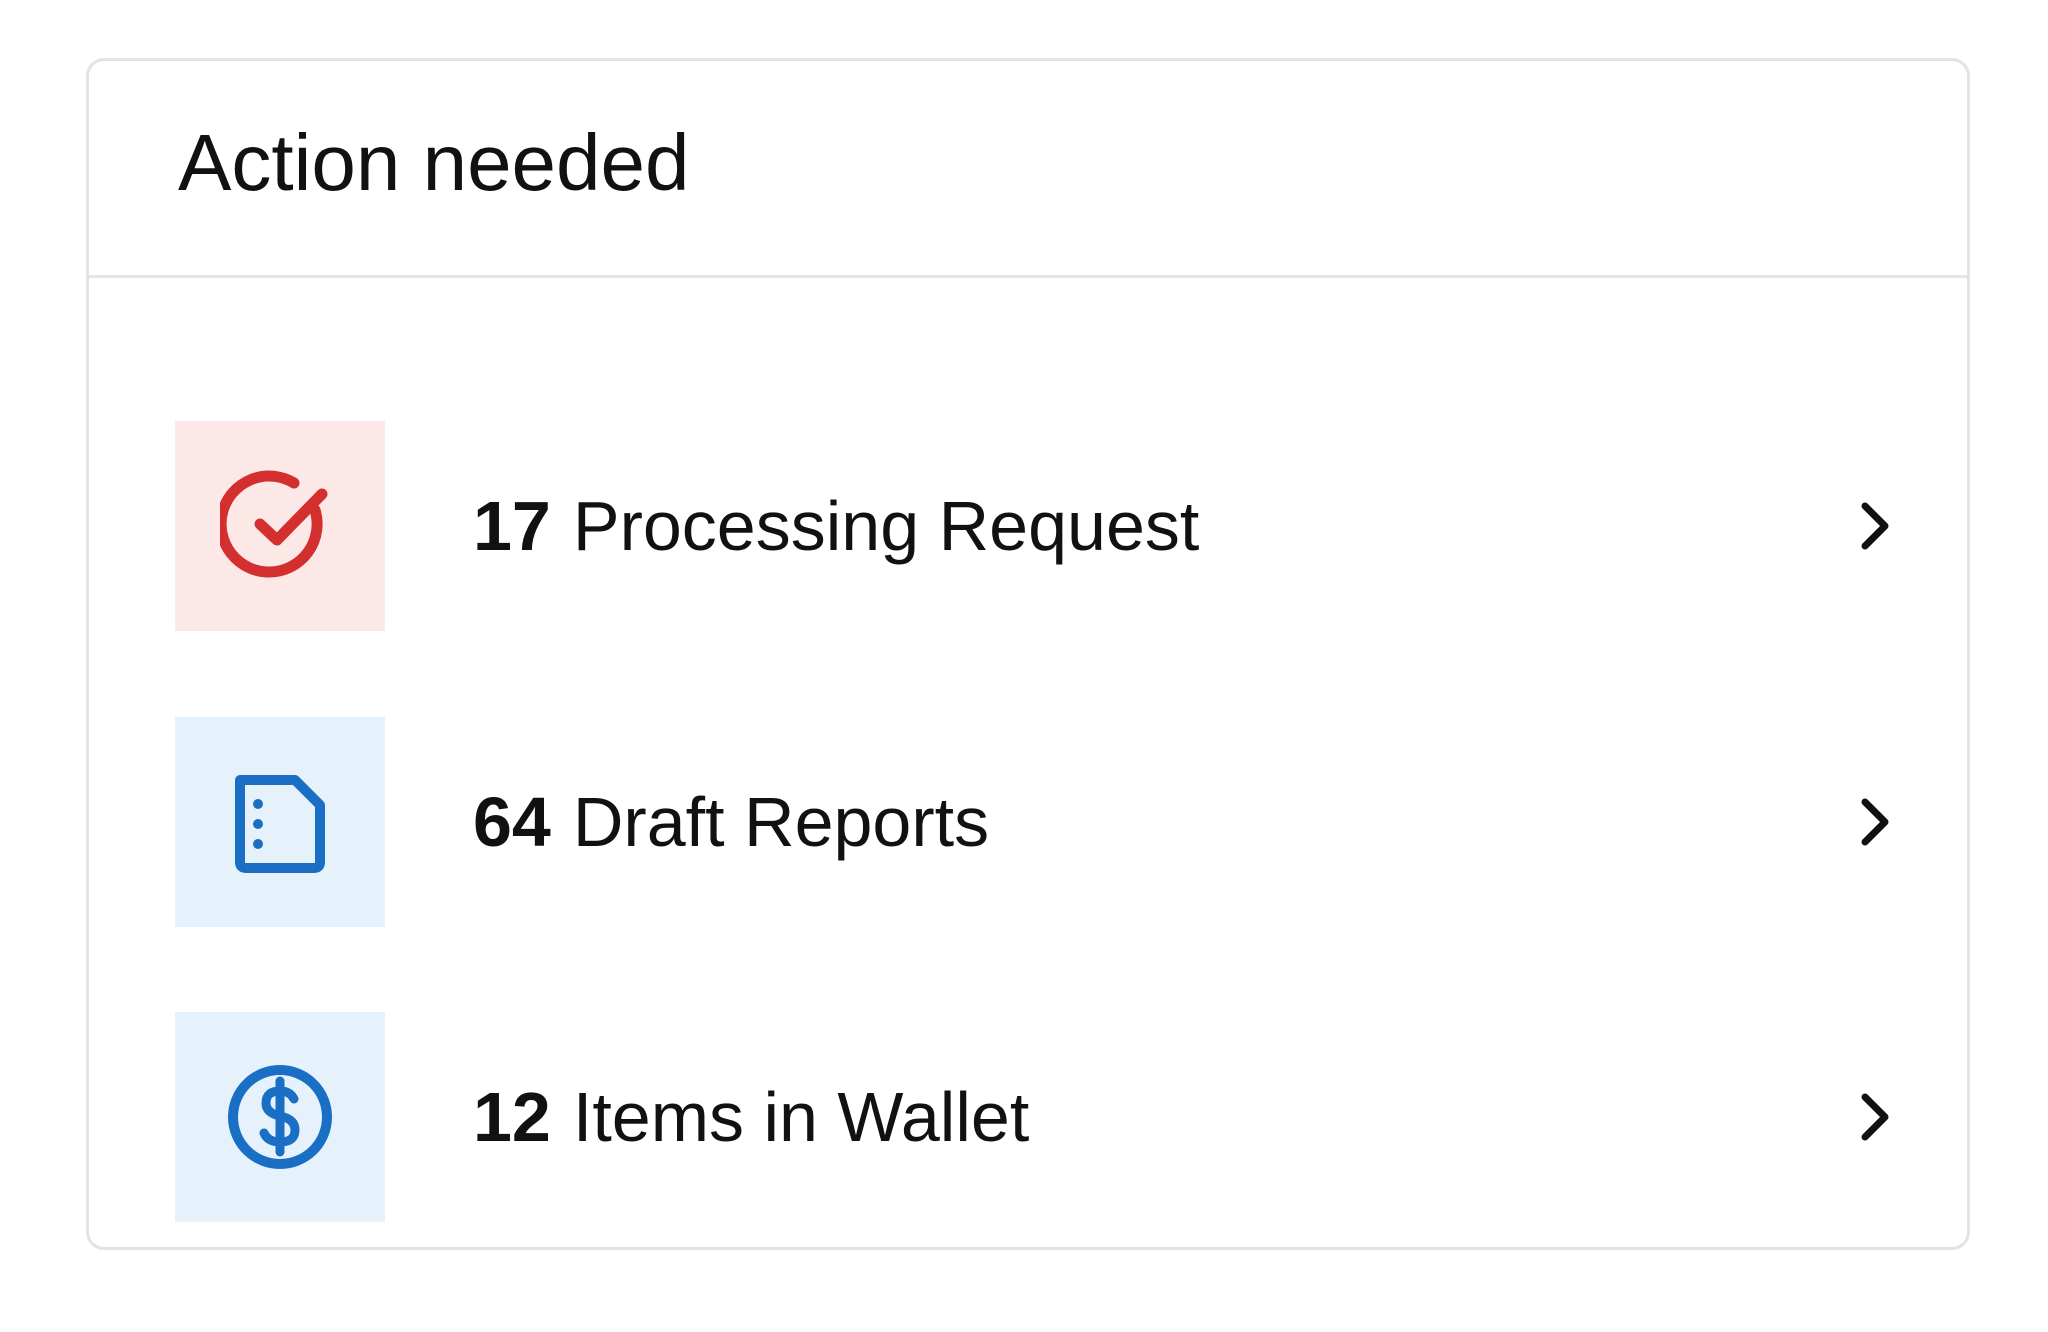 This screenshot has height=1332, width=2048. What do you see at coordinates (512, 526) in the screenshot?
I see `item-count: 17` at bounding box center [512, 526].